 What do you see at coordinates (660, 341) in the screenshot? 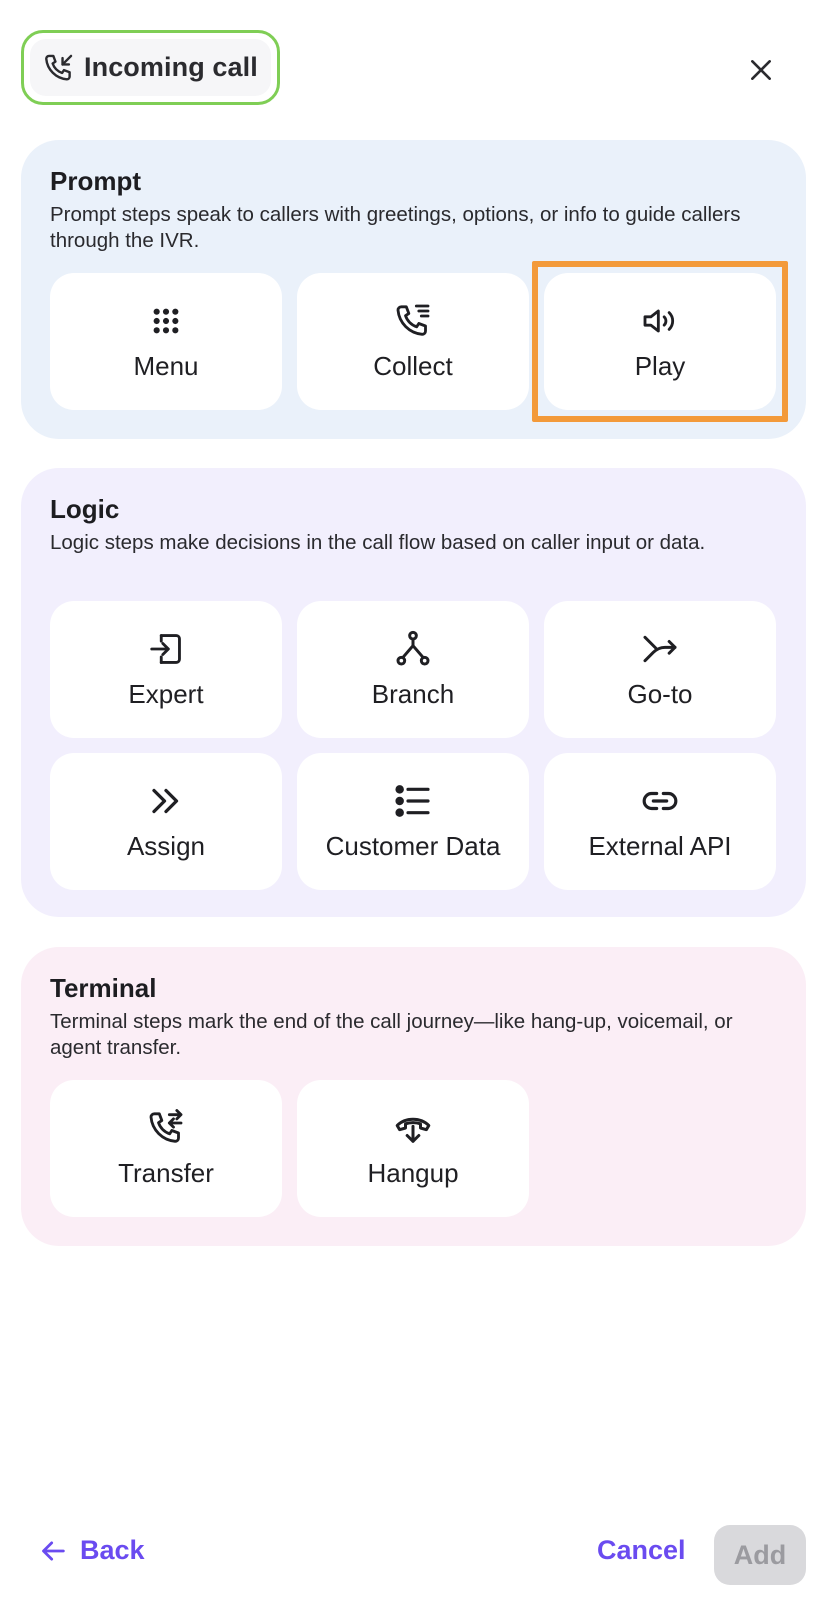
I see `step-tile-play: Play` at bounding box center [660, 341].